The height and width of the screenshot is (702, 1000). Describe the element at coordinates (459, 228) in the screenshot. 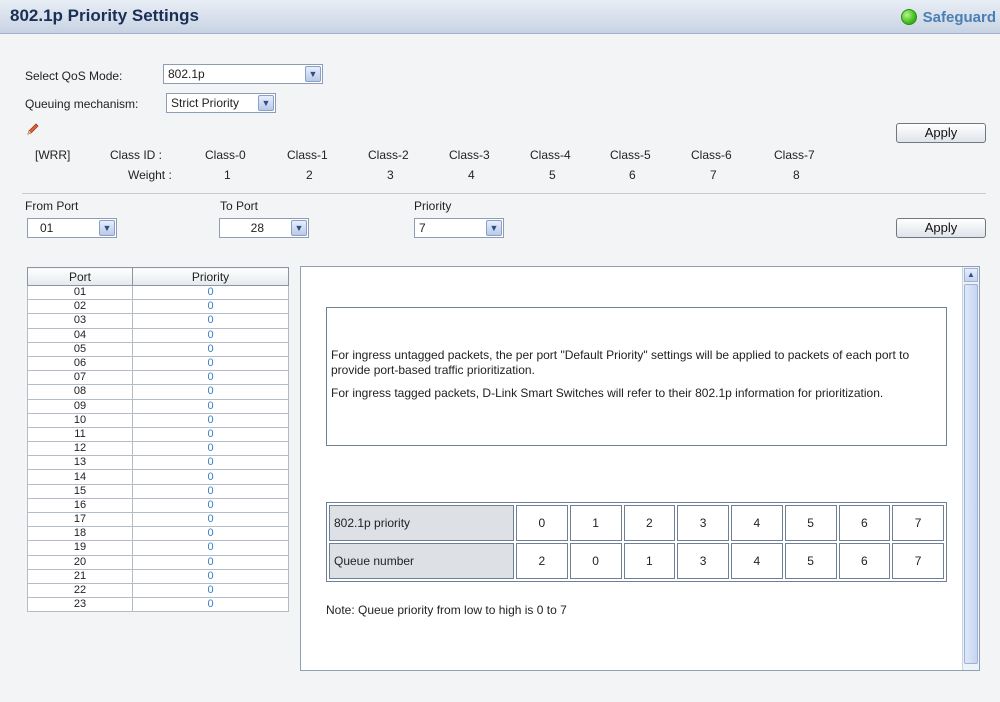

I see `priority-select: 7 ▼` at that location.